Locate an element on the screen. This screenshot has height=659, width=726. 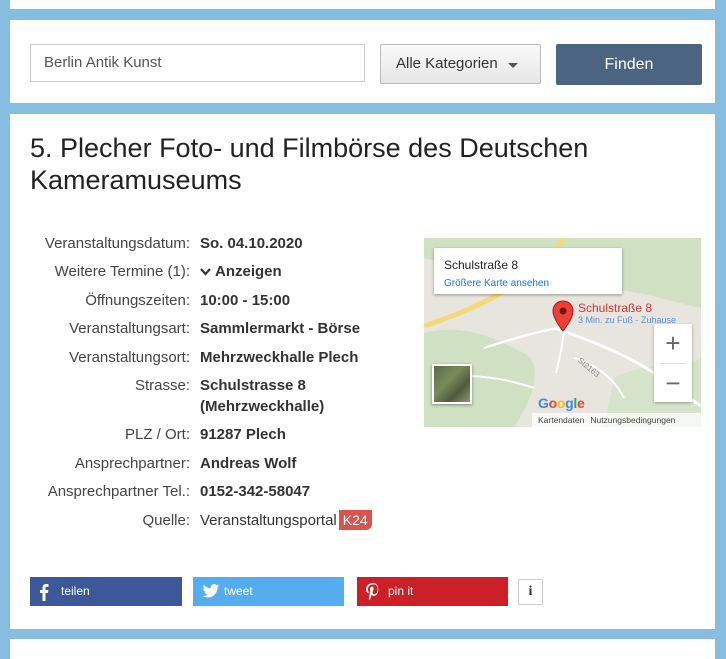
info-label: Ansprechpartner: is located at coordinates (132, 463).